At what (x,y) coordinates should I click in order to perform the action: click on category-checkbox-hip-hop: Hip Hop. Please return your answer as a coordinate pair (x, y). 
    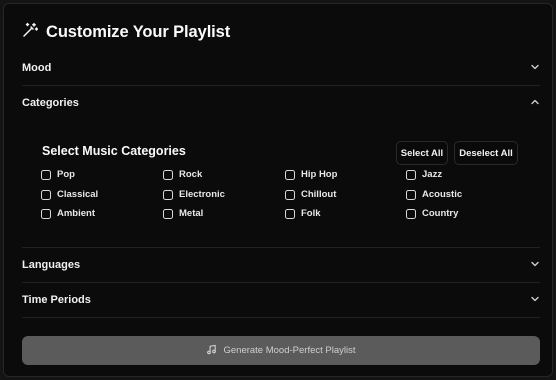
    Looking at the image, I should click on (311, 174).